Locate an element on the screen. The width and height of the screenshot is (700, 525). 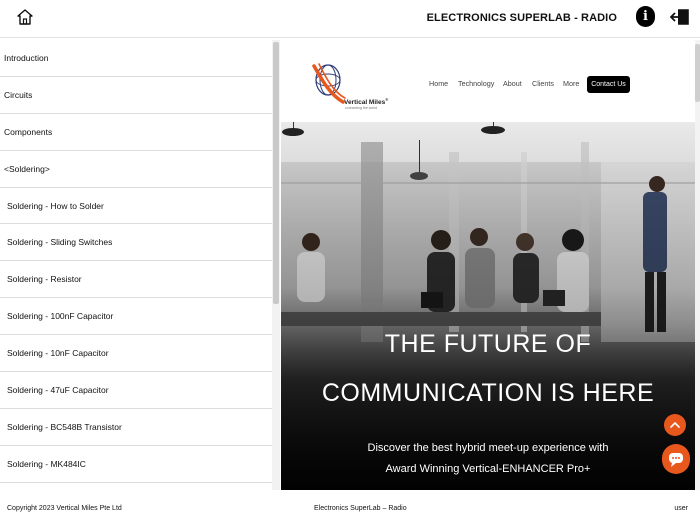
hero-title-line2: COMMUNICATION IS HERE is located at coordinates (488, 393).